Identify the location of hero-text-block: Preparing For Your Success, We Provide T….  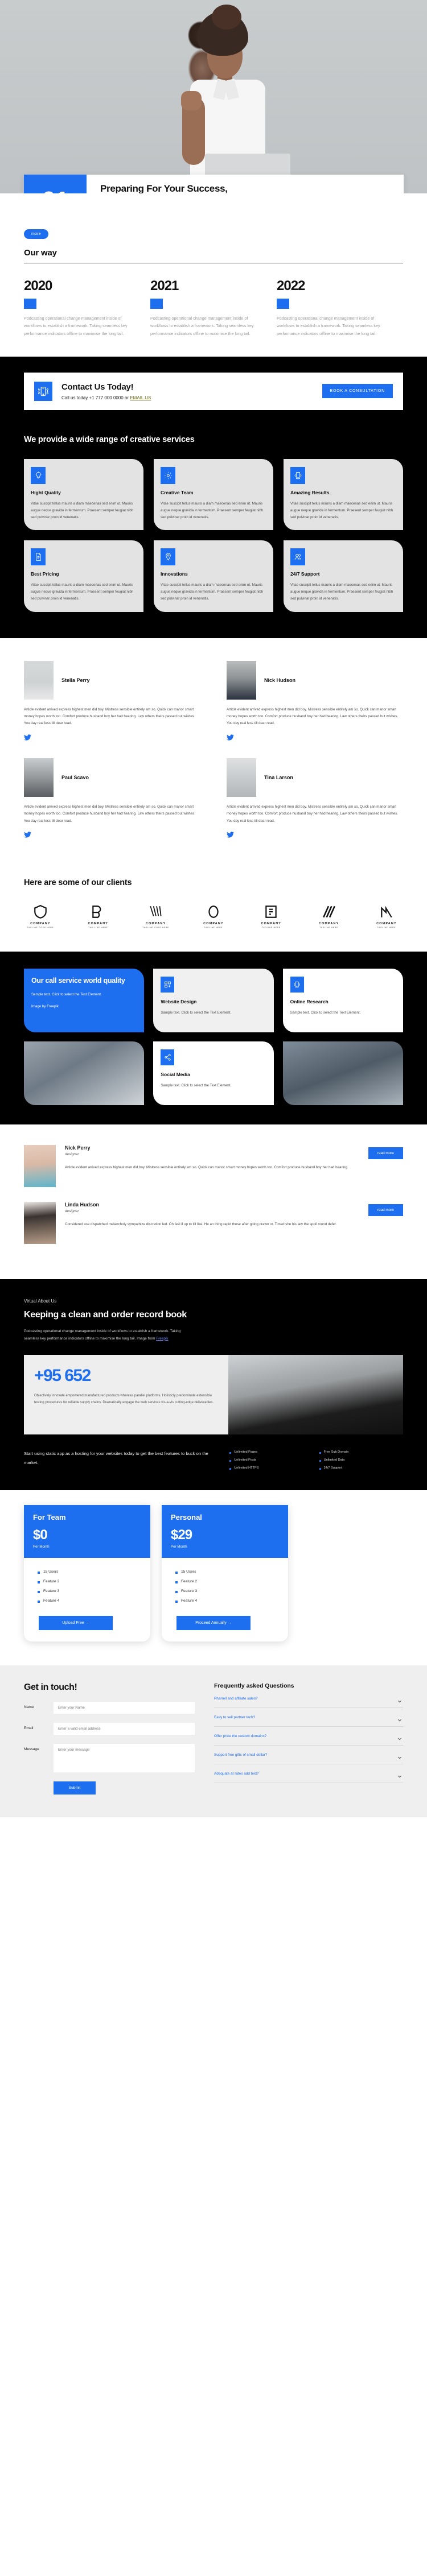
(245, 184).